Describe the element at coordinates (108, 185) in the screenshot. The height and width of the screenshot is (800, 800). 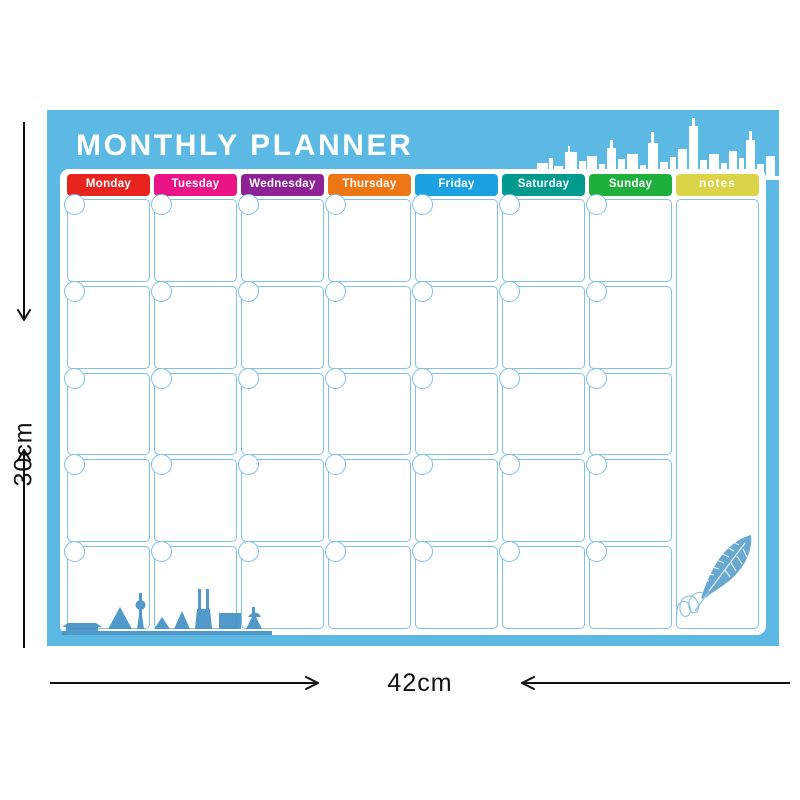
I see `column-header-monday: Monday` at that location.